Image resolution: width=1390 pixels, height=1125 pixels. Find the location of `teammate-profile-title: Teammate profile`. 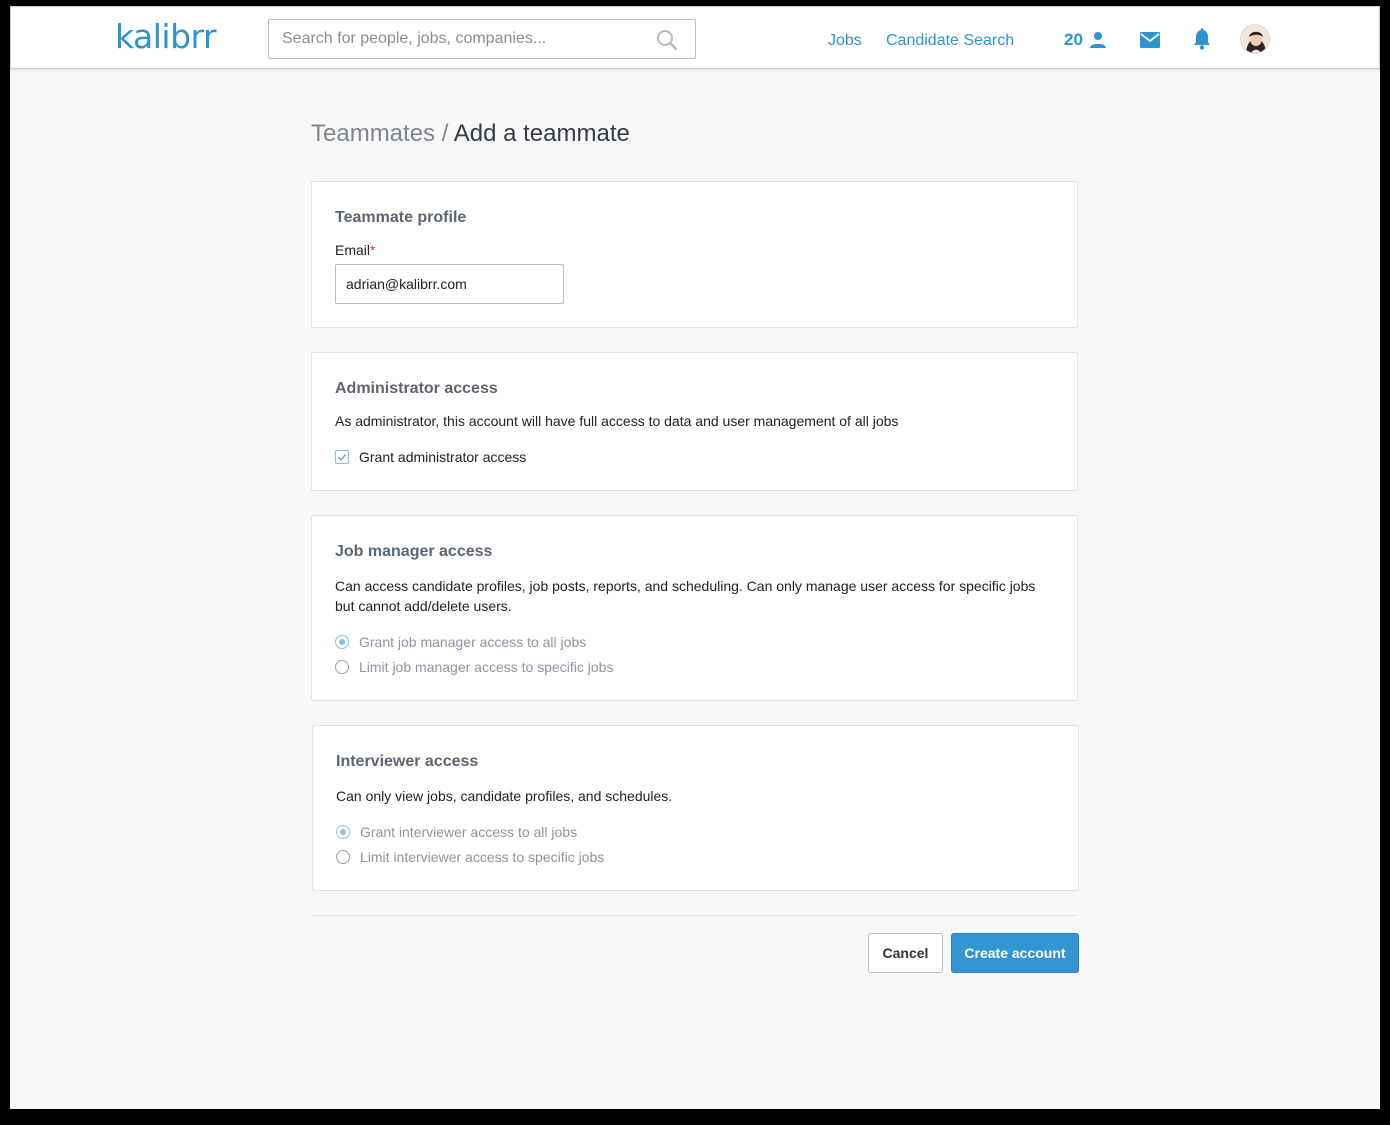

teammate-profile-title: Teammate profile is located at coordinates (401, 217).